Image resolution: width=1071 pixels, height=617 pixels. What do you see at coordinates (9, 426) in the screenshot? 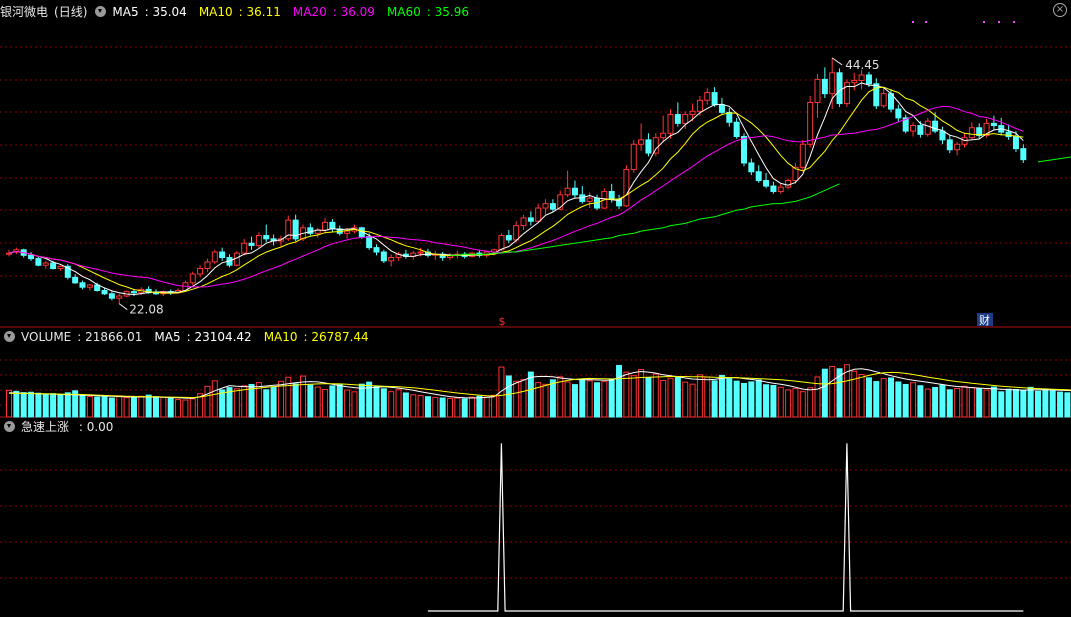
I see `indicator-menu-icon` at bounding box center [9, 426].